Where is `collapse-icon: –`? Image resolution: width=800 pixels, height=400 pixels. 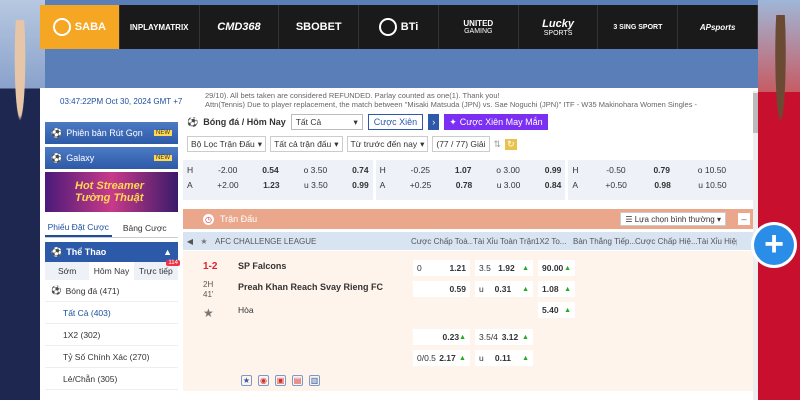 collapse-icon: – is located at coordinates (744, 219).